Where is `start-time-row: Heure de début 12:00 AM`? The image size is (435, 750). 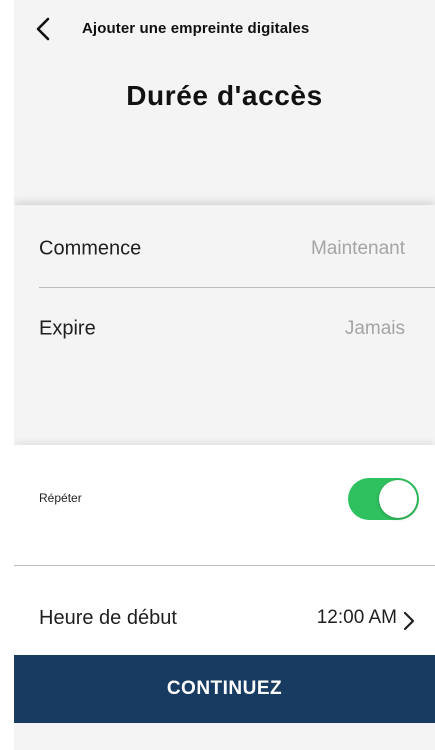 start-time-row: Heure de début 12:00 AM is located at coordinates (224, 620).